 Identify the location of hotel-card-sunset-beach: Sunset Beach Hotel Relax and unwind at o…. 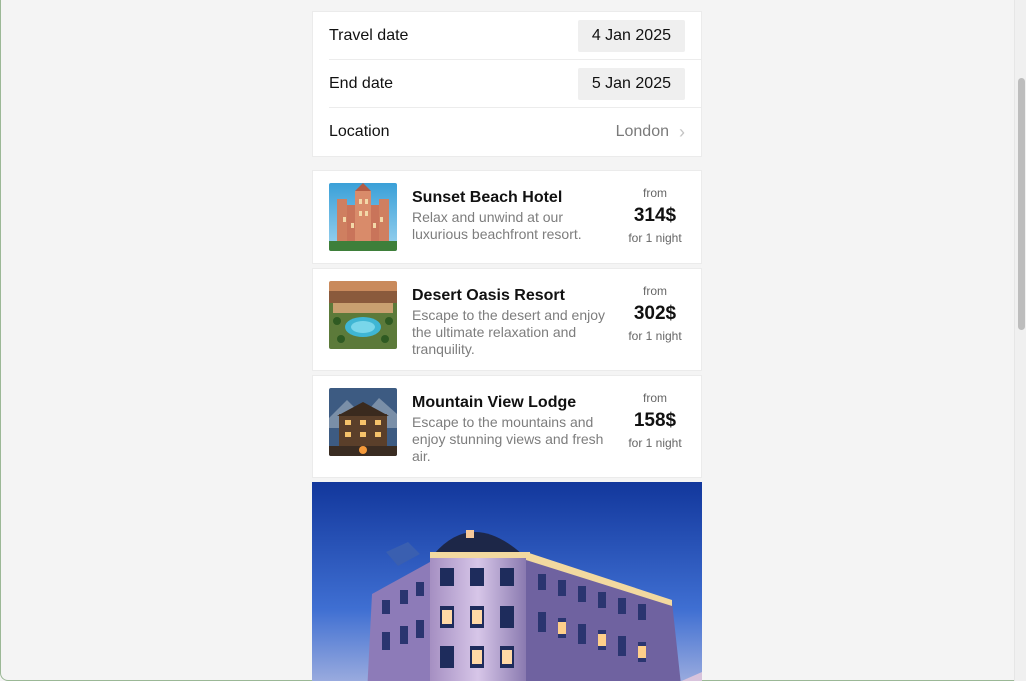
(507, 217).